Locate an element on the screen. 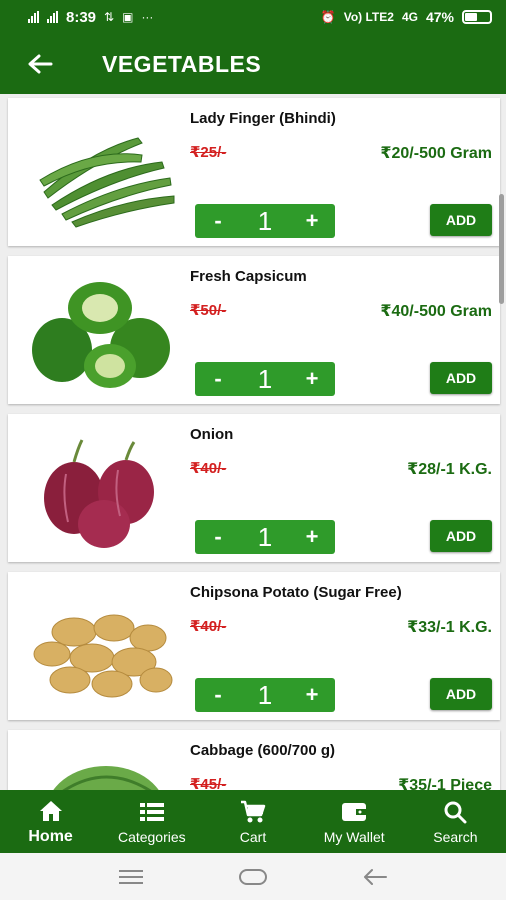 Image resolution: width=506 pixels, height=900 pixels. instagram-icon: ▣ is located at coordinates (128, 17).